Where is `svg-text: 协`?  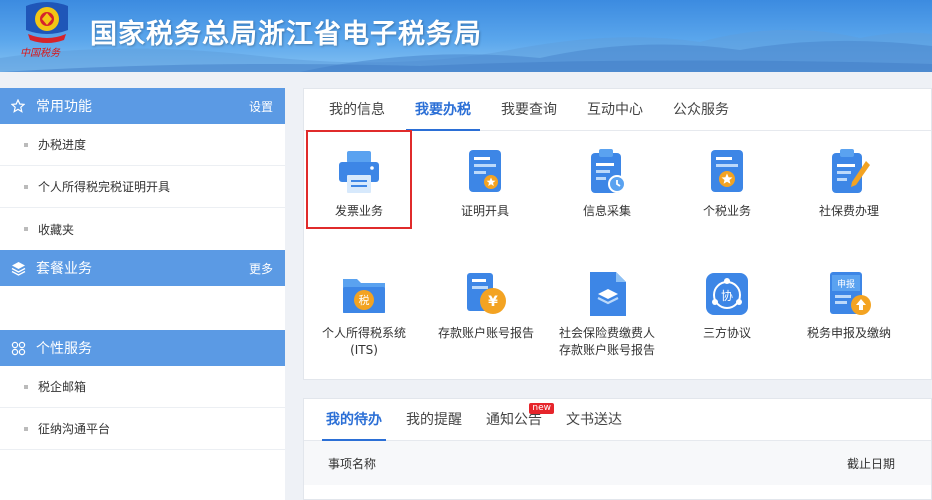 svg-text: 协 is located at coordinates (727, 295).